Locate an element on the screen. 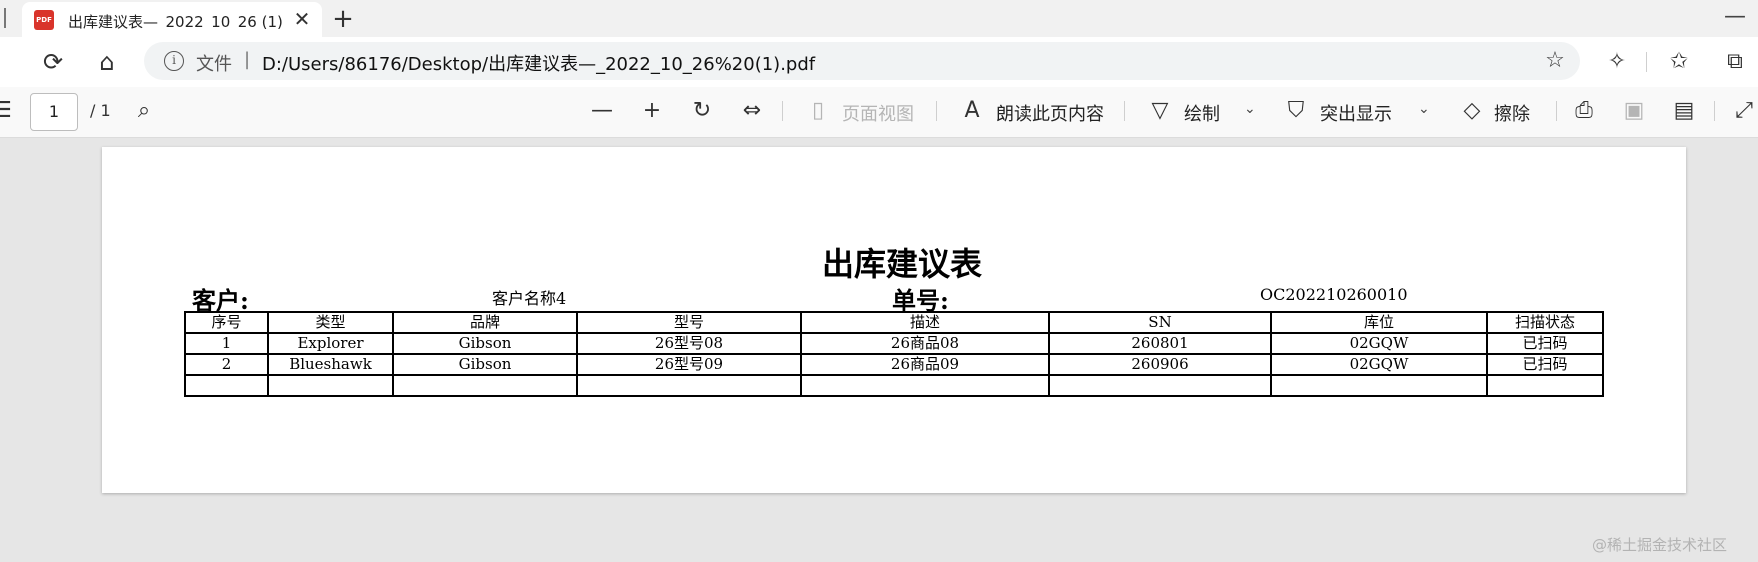 The width and height of the screenshot is (1758, 562). collections-icon: ⧉ is located at coordinates (1735, 62).